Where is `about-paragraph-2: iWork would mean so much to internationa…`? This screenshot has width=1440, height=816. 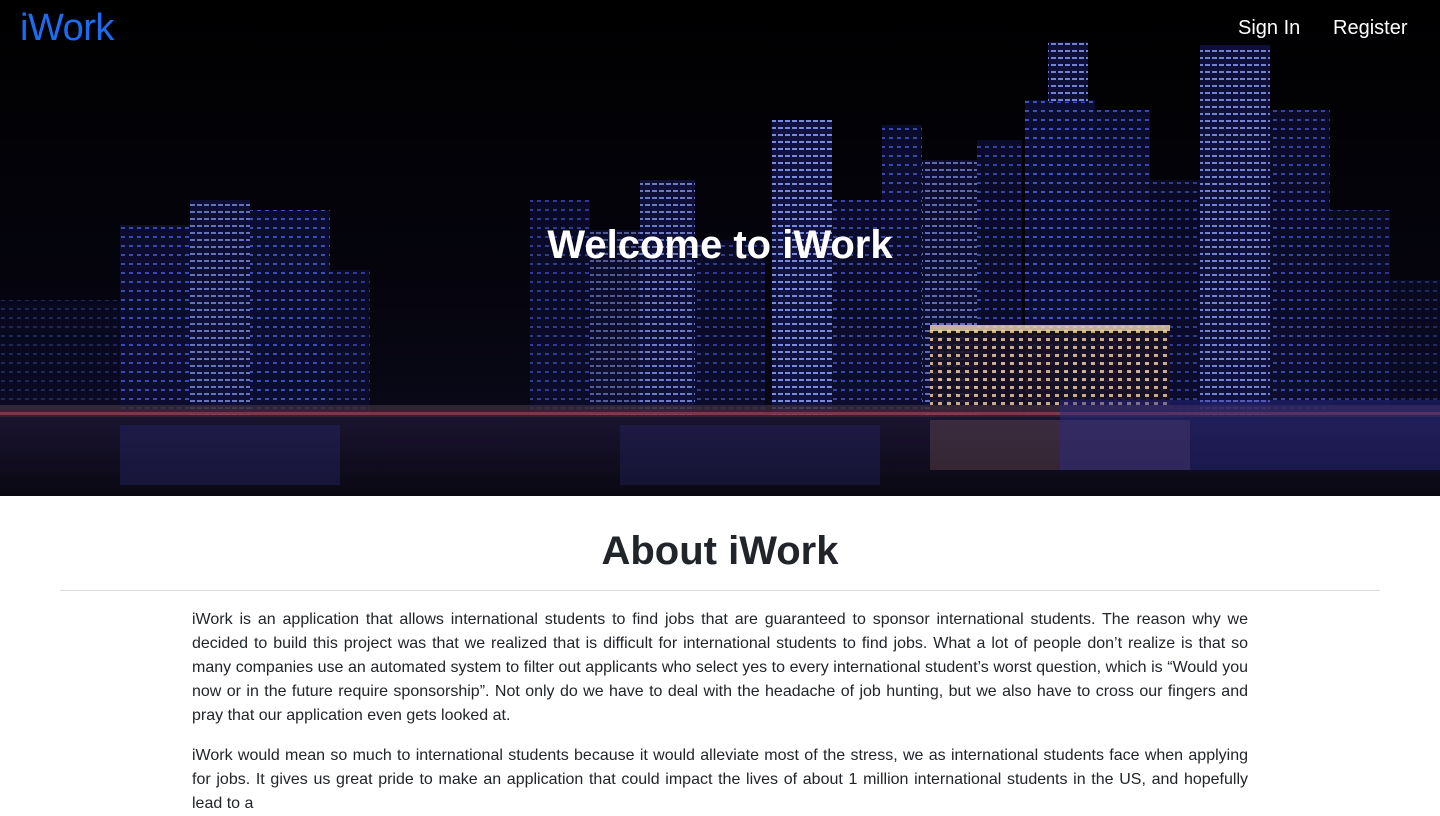
about-paragraph-2: iWork would mean so much to internationa… is located at coordinates (720, 779).